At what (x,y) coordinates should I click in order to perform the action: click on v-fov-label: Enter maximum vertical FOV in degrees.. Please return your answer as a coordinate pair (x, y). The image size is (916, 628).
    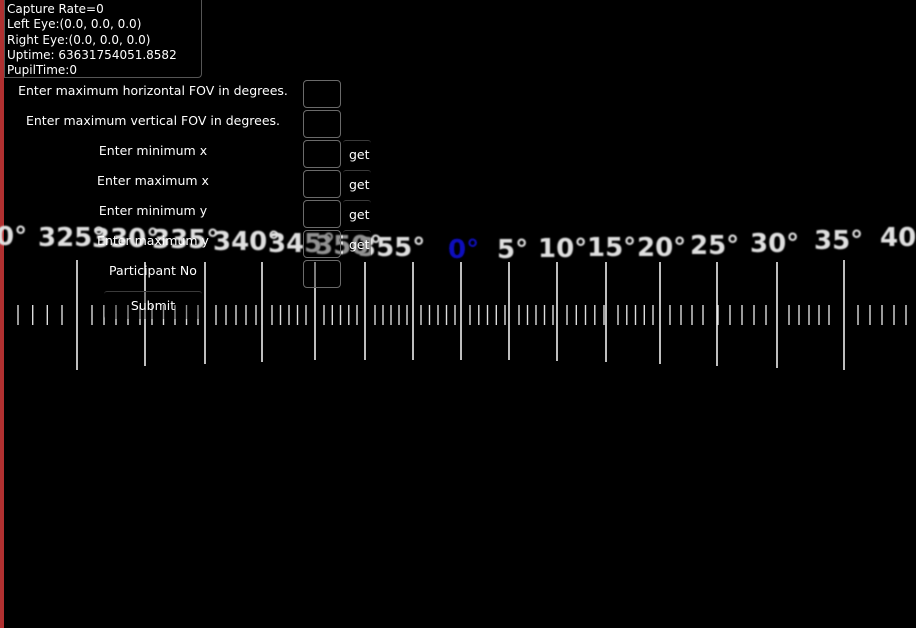
    Looking at the image, I should click on (153, 120).